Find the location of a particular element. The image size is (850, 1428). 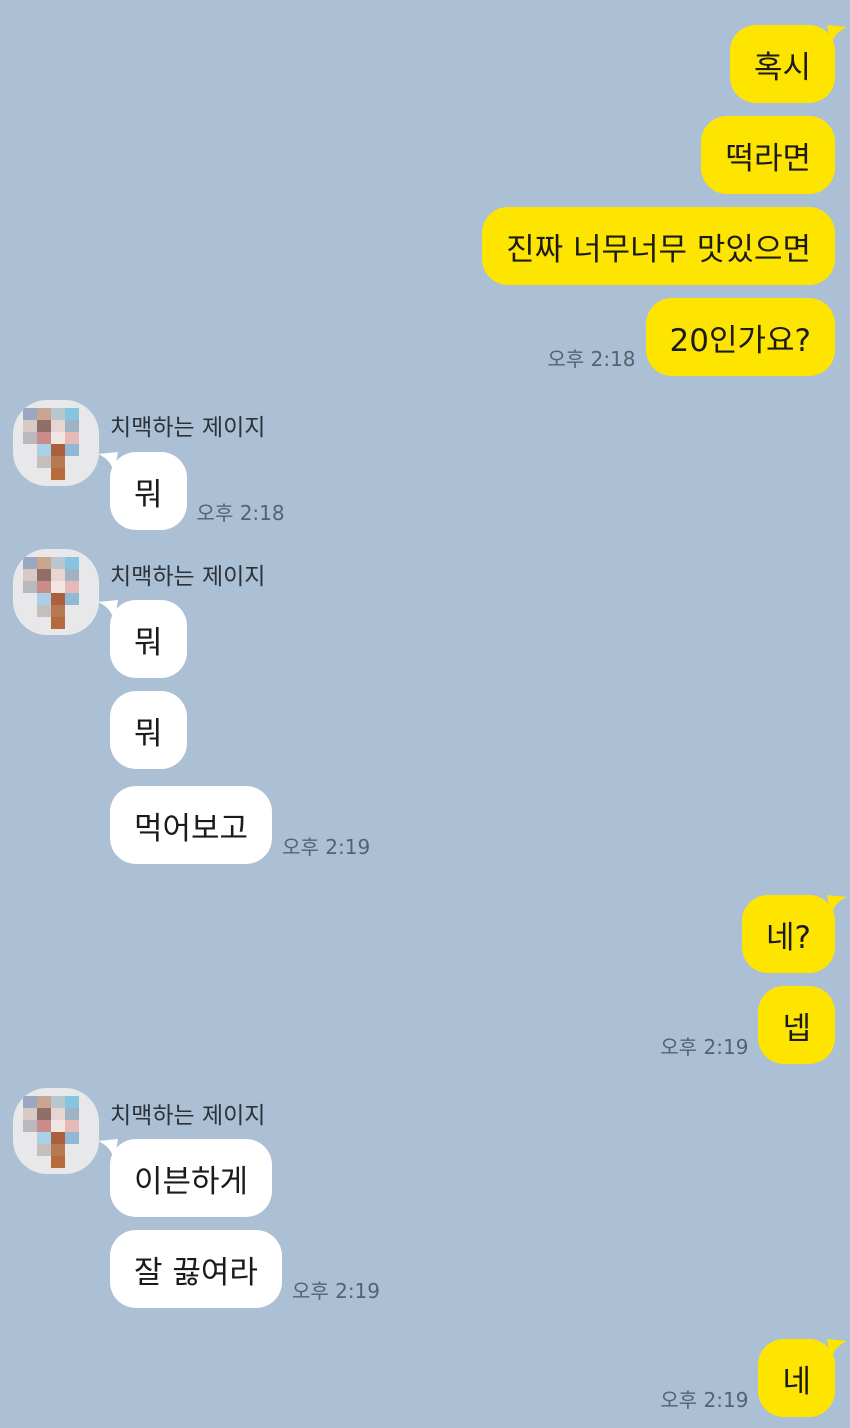

message-text: 떡라면 is located at coordinates (768, 158).